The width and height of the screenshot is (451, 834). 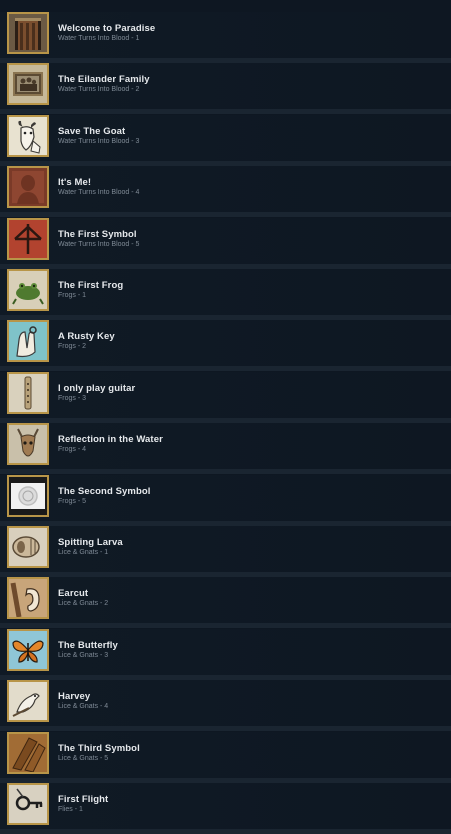 I want to click on hand-key-icon, so click(x=28, y=341).